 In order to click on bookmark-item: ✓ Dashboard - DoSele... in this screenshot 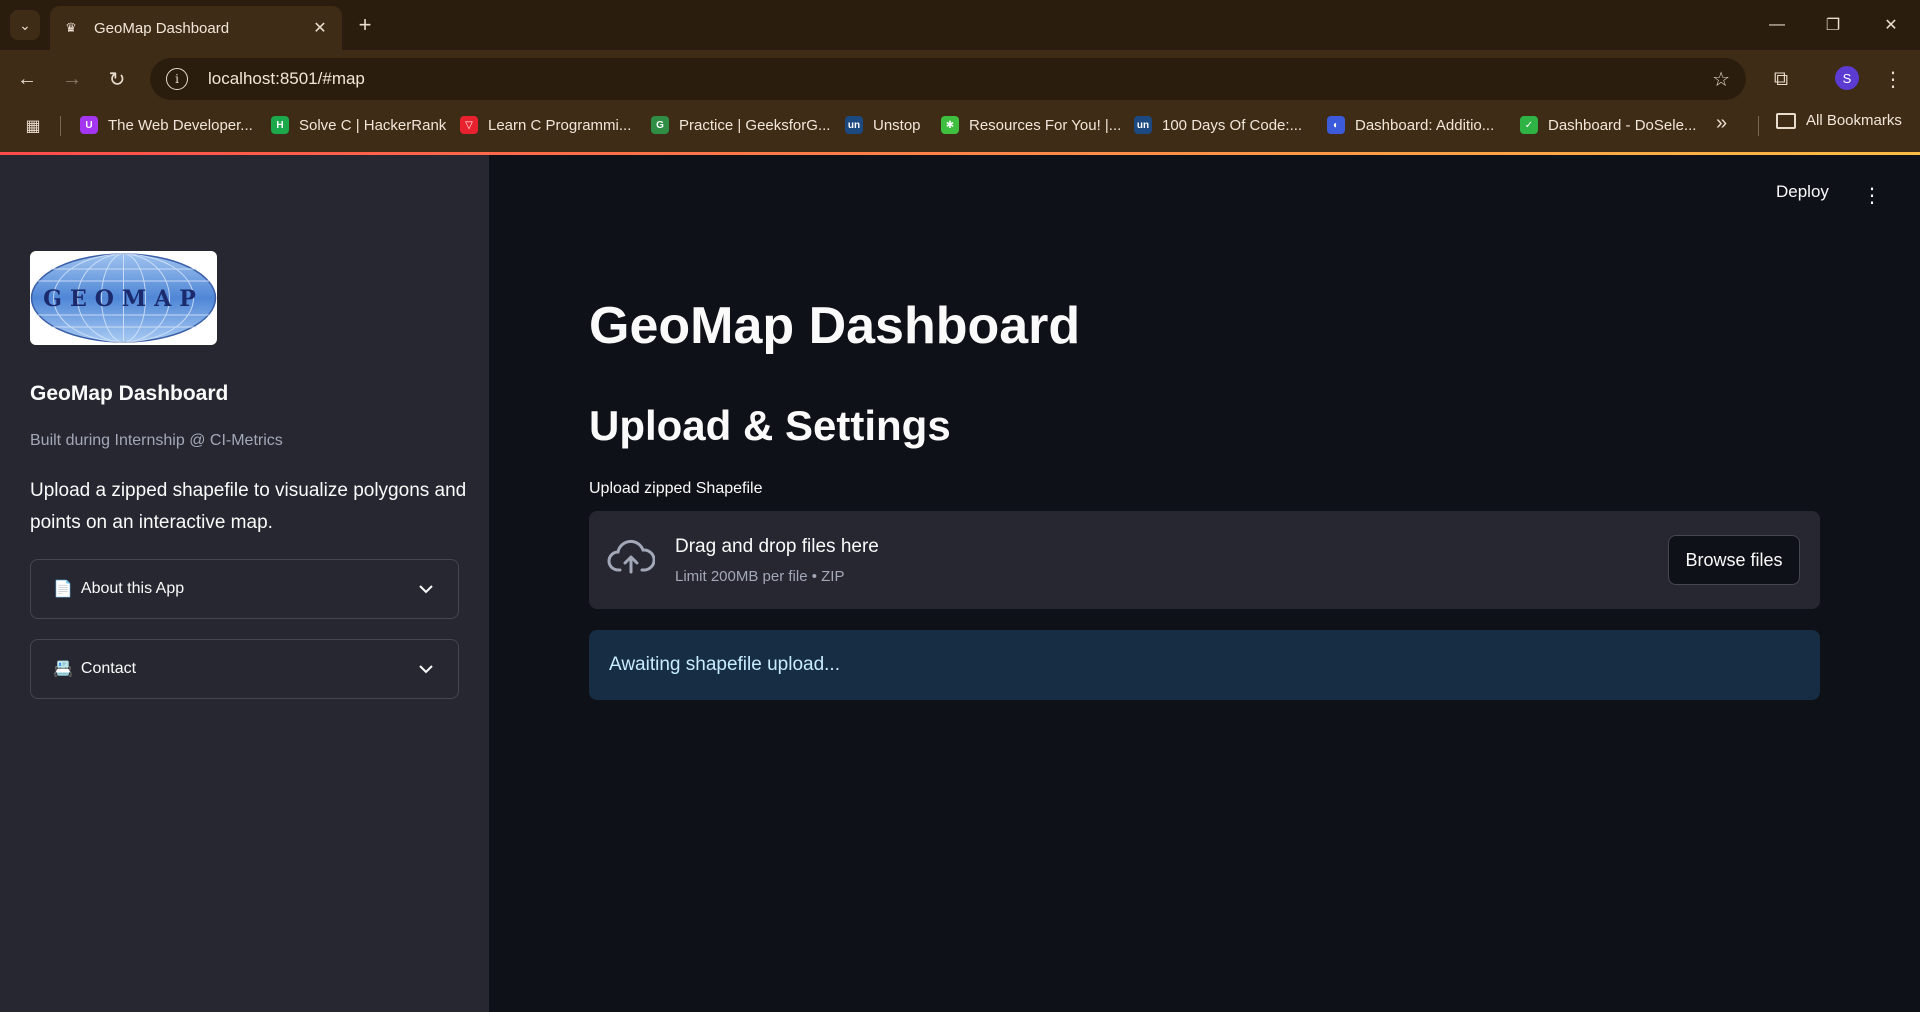, I will do `click(1608, 125)`.